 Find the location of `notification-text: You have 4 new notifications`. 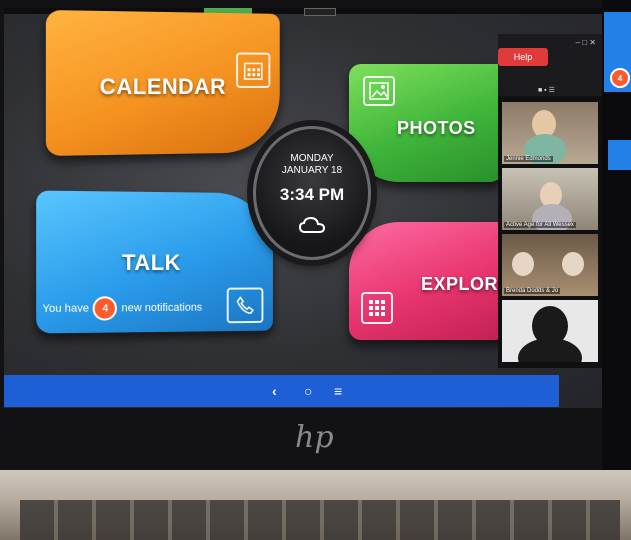

notification-text: You have 4 new notifications is located at coordinates (122, 308).